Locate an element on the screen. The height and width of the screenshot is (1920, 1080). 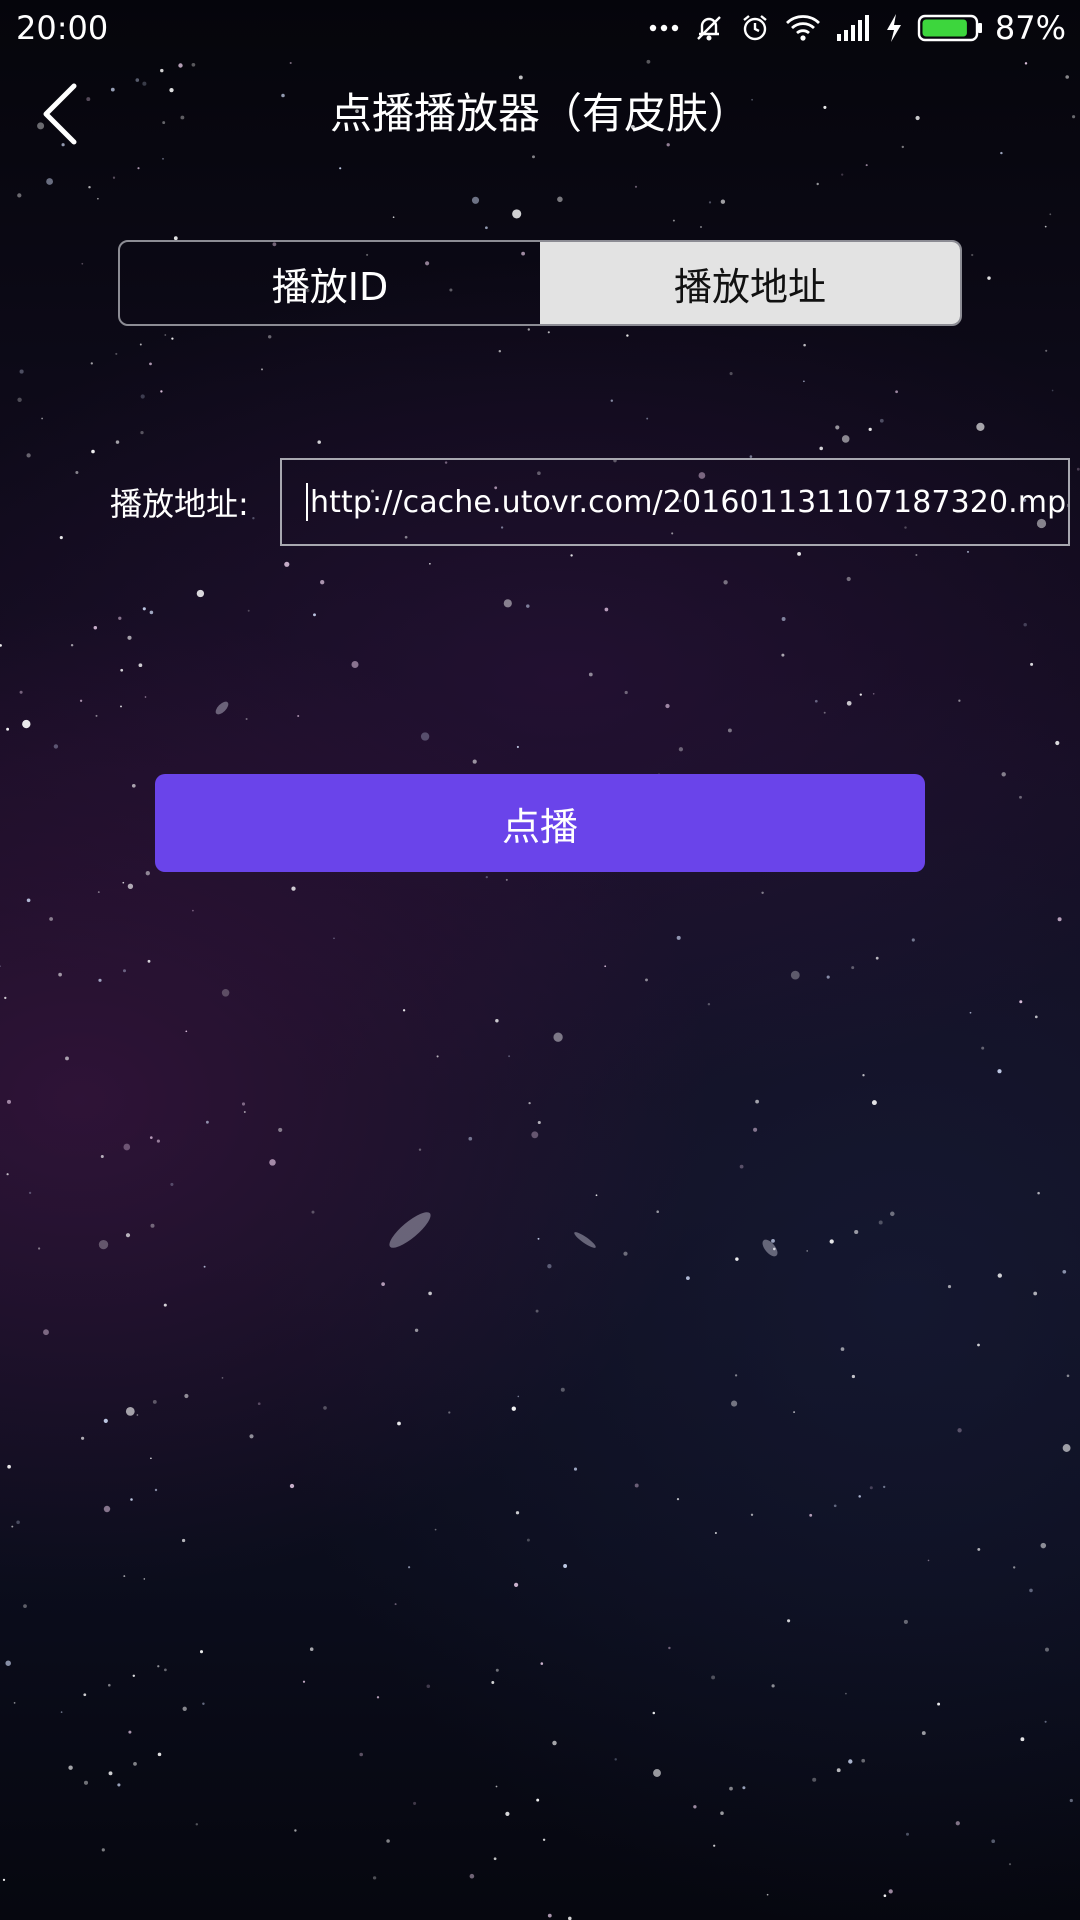
source-segmented-control: 播放ID 播放地址 is located at coordinates (540, 283).